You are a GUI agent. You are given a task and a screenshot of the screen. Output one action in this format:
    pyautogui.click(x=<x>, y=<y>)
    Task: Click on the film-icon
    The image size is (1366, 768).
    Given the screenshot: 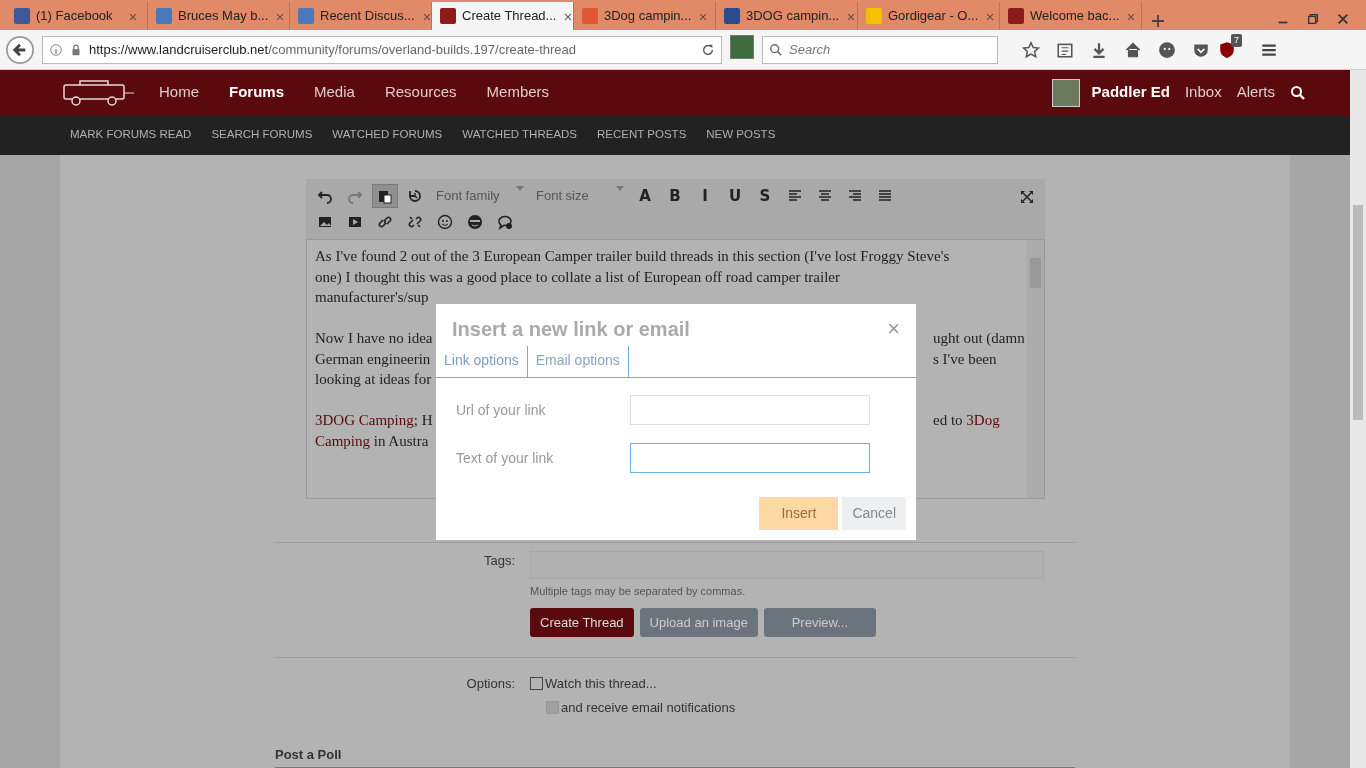 What is the action you would take?
    pyautogui.click(x=355, y=222)
    